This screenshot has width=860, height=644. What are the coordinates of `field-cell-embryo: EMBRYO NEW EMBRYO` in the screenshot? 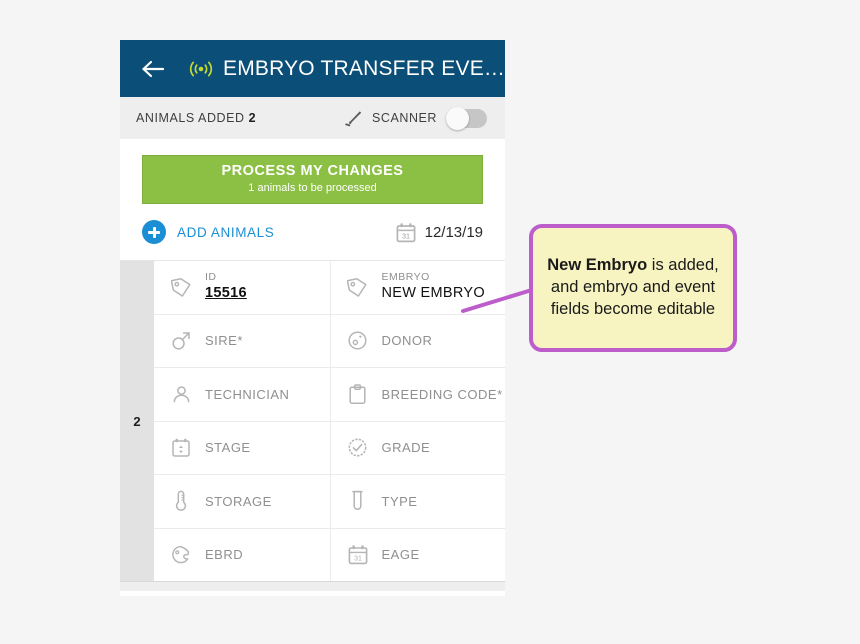 It's located at (417, 287).